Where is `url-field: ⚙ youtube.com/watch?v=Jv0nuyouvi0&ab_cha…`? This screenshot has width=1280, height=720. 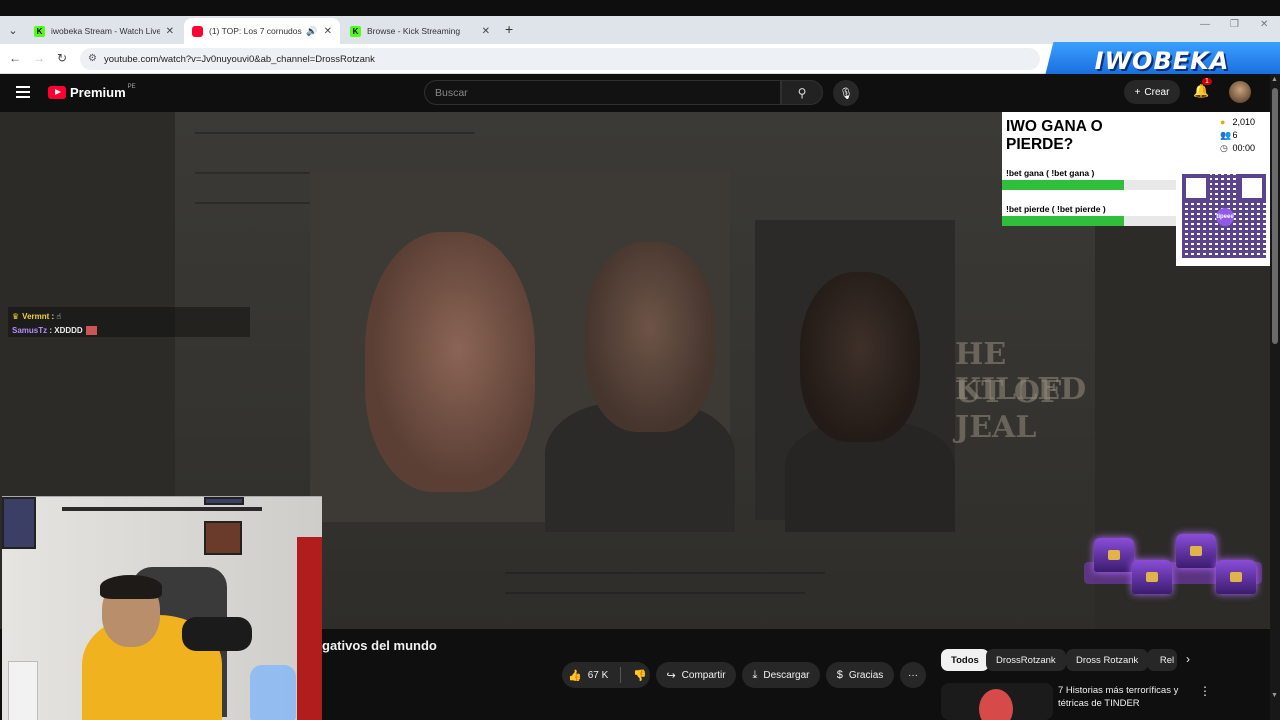
url-field: ⚙ youtube.com/watch?v=Jv0nuyouvi0&ab_cha… is located at coordinates (560, 59).